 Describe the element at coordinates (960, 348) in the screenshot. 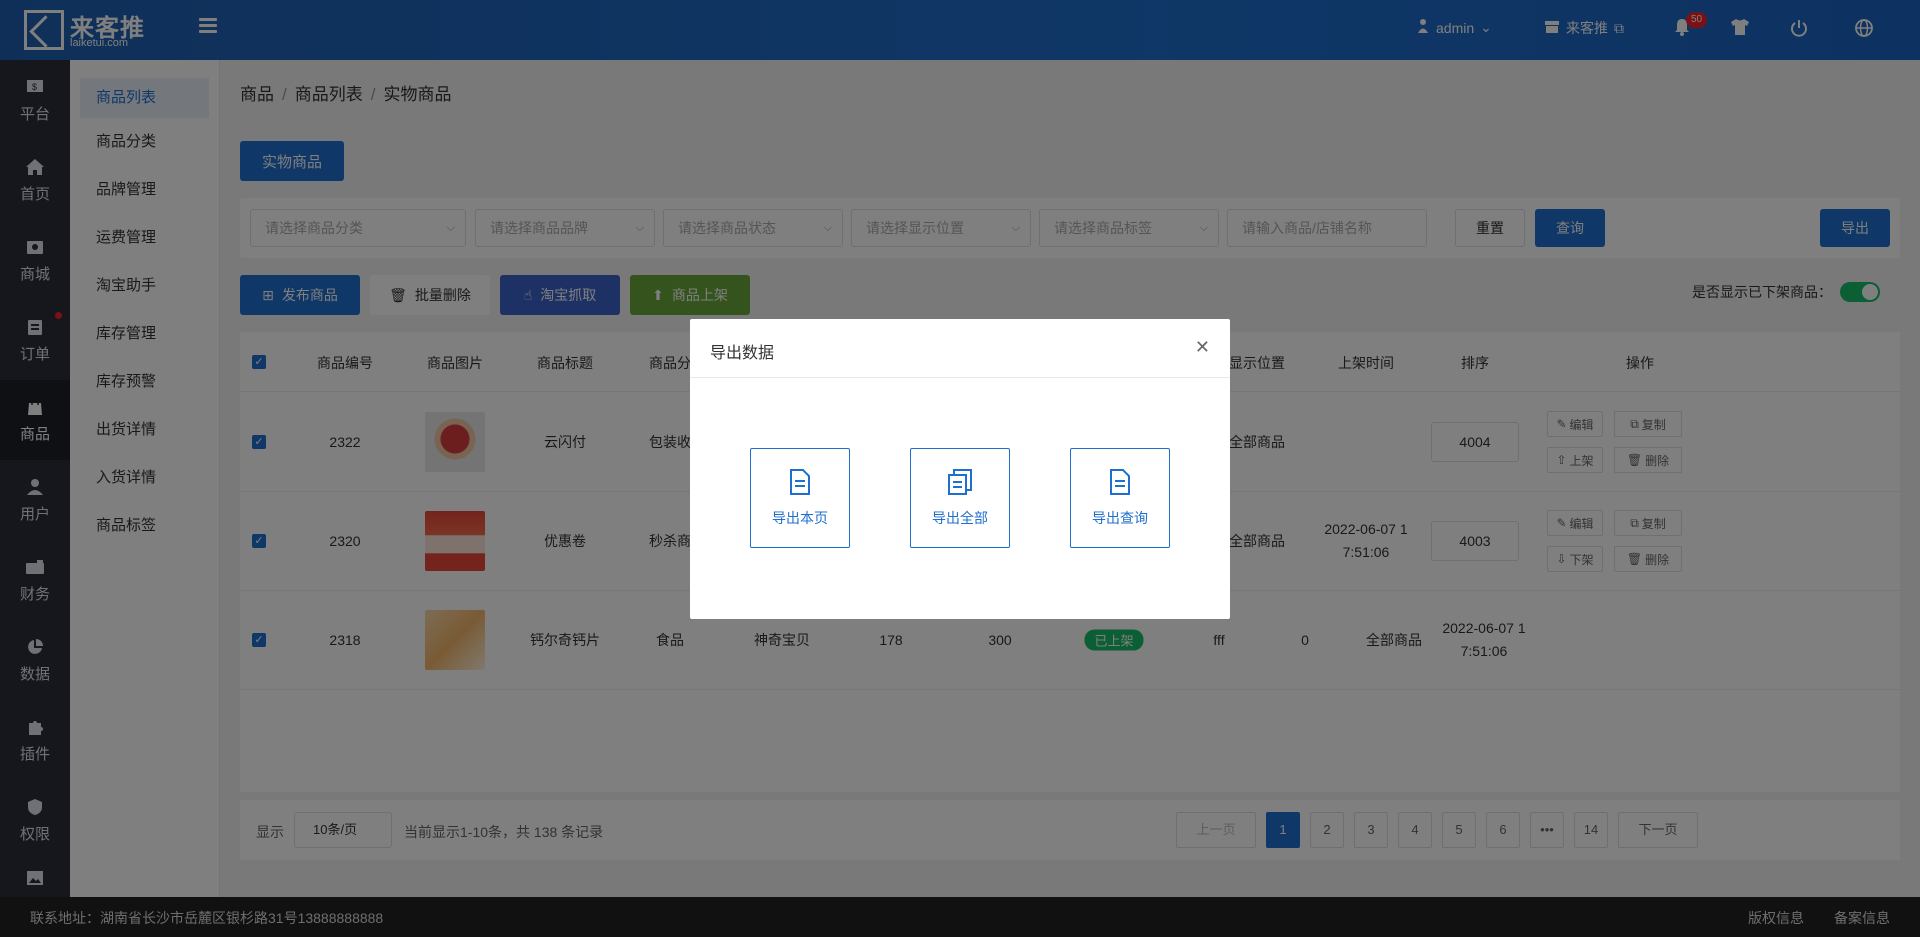

I see `dialog-header: 导出数据 ✕` at that location.